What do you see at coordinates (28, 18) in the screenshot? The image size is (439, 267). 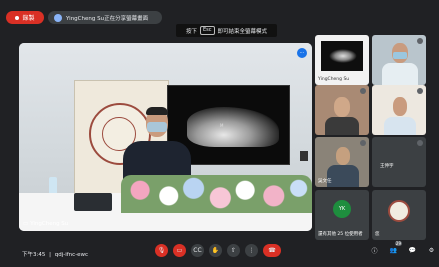 I see `recording-label: 錄製` at bounding box center [28, 18].